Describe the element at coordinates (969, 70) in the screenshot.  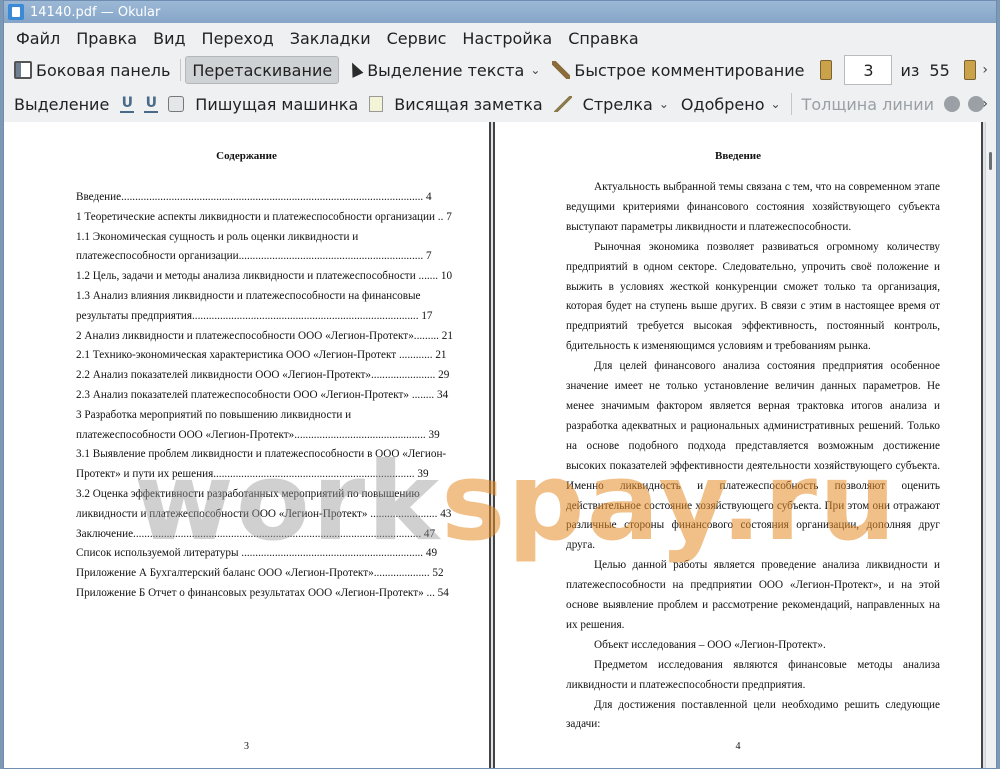
I see `next-page-icon` at that location.